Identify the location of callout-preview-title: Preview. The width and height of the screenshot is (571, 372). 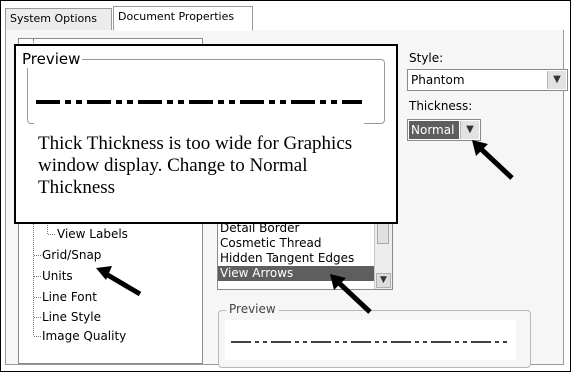
(51, 59).